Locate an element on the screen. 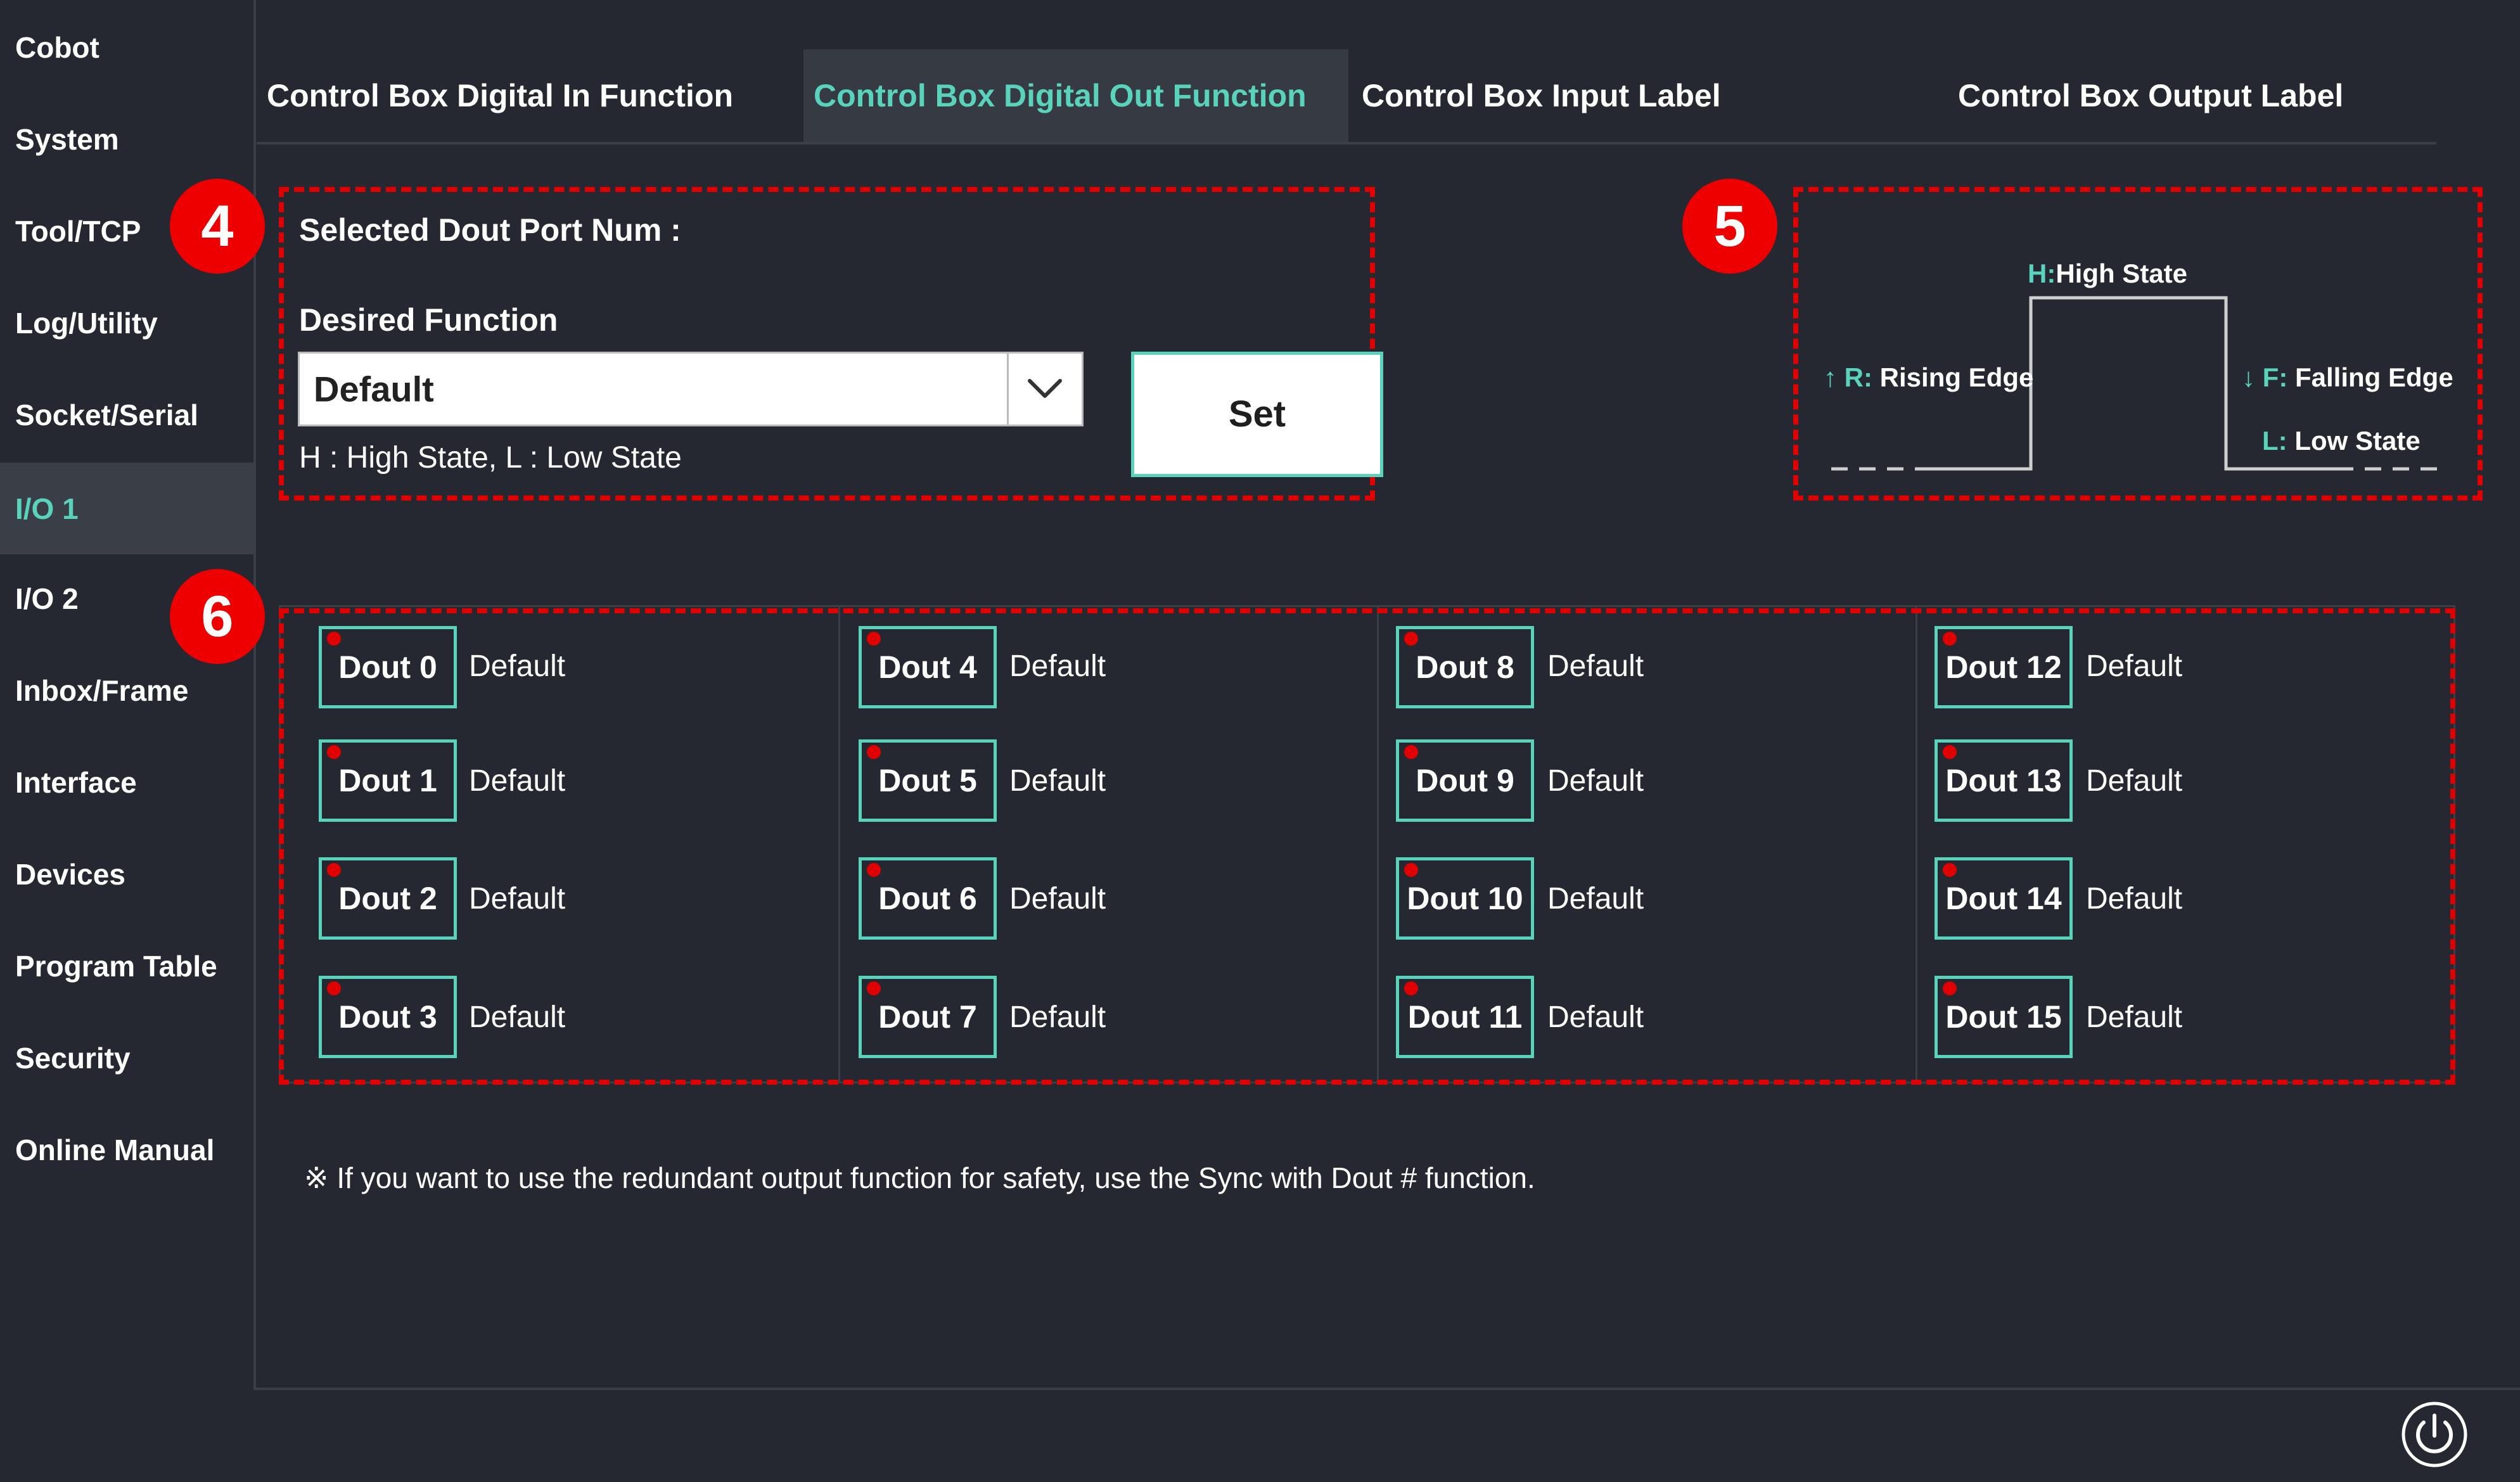  port-label: Dout 2 is located at coordinates (387, 898).